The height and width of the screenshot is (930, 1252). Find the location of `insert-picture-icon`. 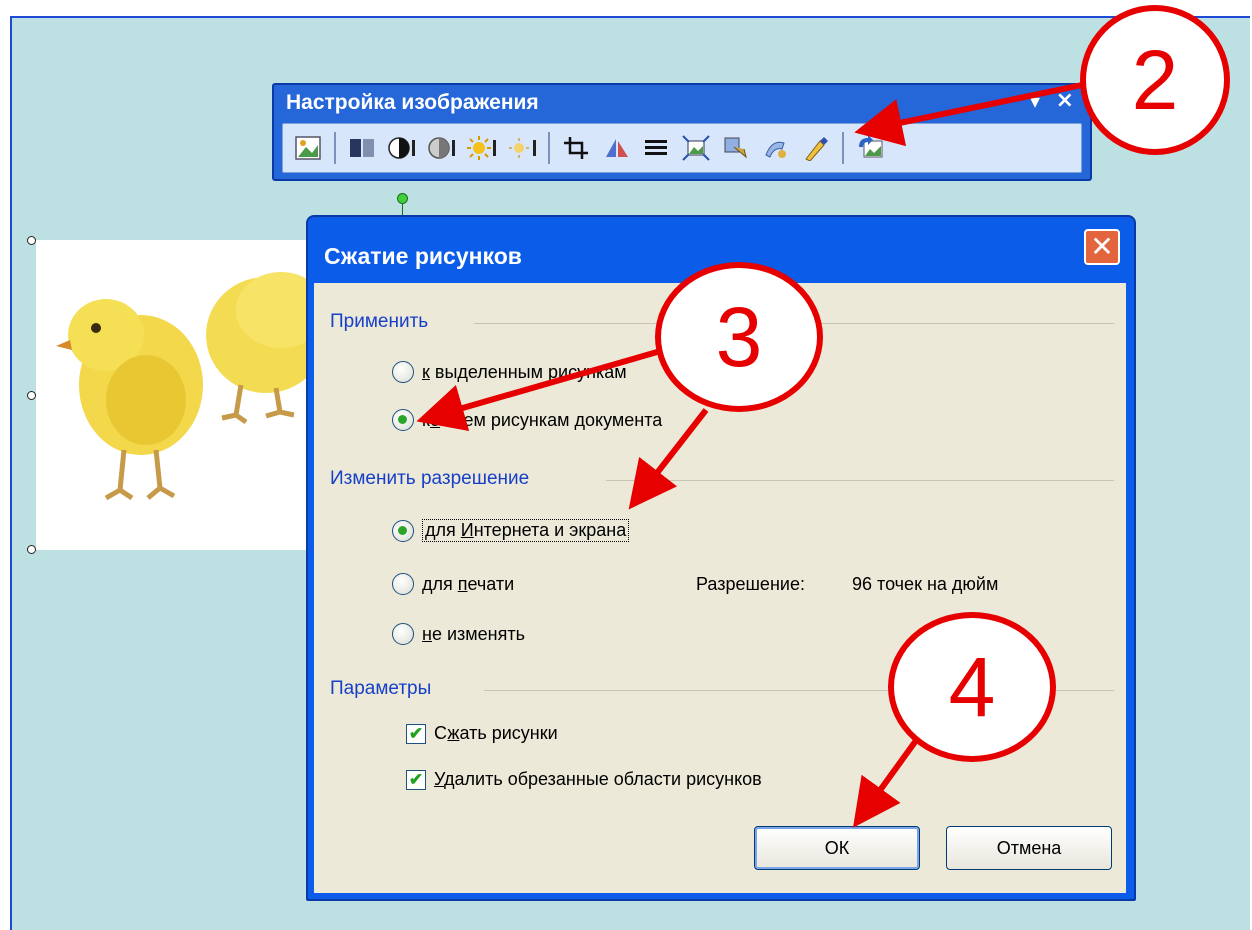

insert-picture-icon is located at coordinates (308, 148).